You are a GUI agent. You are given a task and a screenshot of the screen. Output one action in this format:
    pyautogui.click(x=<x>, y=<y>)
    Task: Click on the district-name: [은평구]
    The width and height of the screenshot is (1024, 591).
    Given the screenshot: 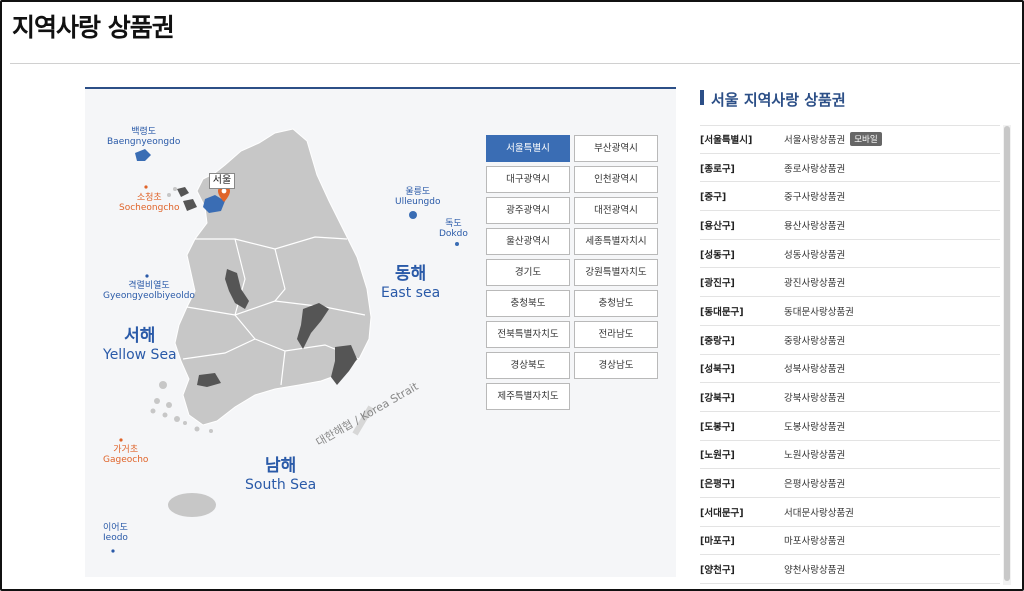 What is the action you would take?
    pyautogui.click(x=717, y=485)
    